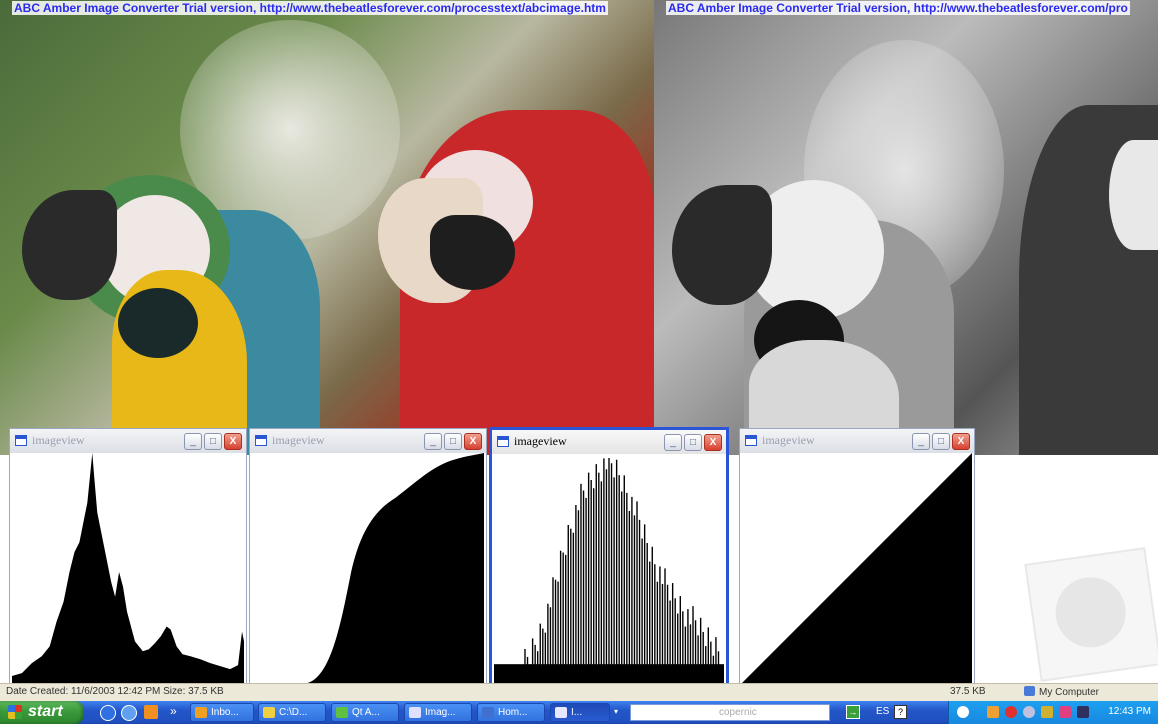  I want to click on equalized-histogram-plot, so click(609, 569).